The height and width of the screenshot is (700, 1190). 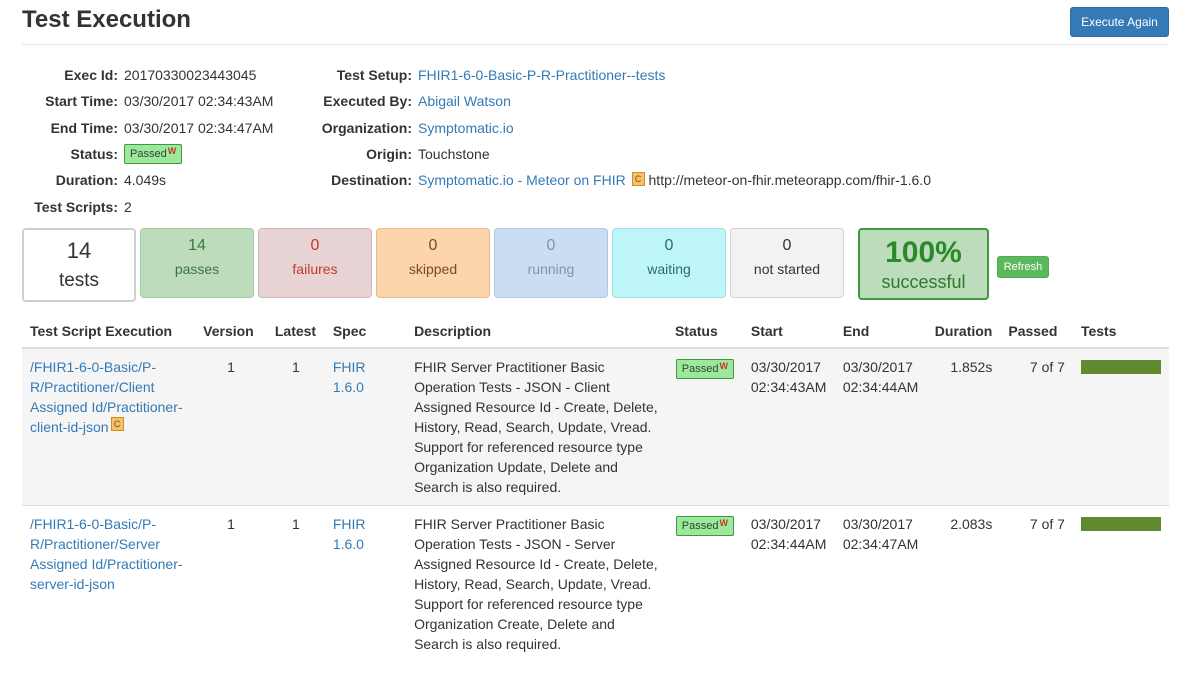 I want to click on summary-passes: 14 passes, so click(x=197, y=263).